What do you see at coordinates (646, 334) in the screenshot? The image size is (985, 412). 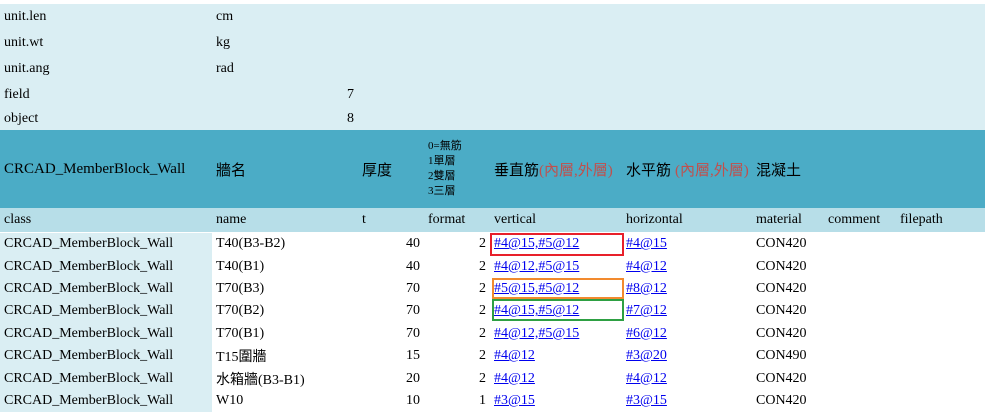 I see `horizontal-rebar-link: #6@12` at bounding box center [646, 334].